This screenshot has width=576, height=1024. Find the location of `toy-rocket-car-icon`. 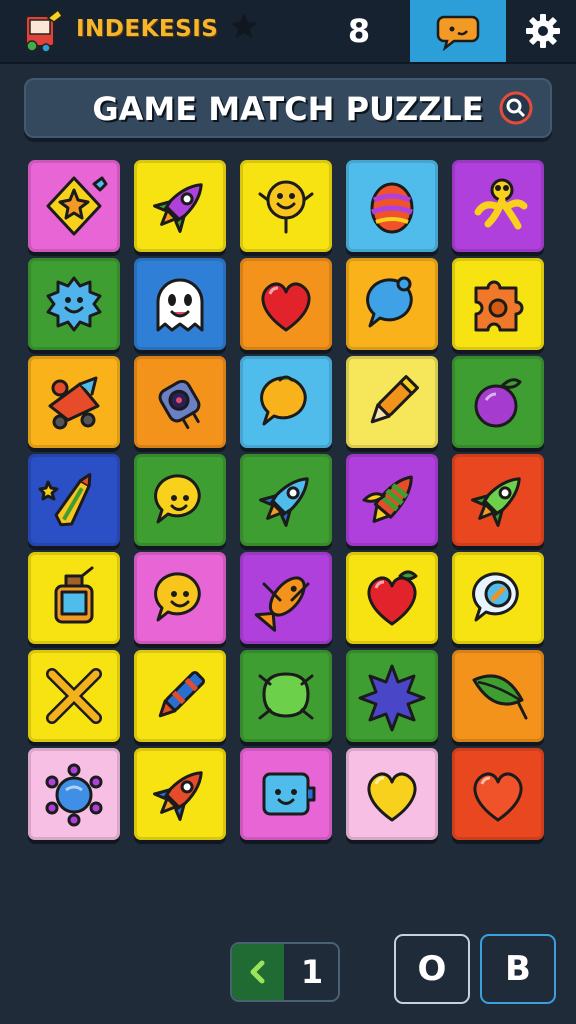

toy-rocket-car-icon is located at coordinates (74, 403).